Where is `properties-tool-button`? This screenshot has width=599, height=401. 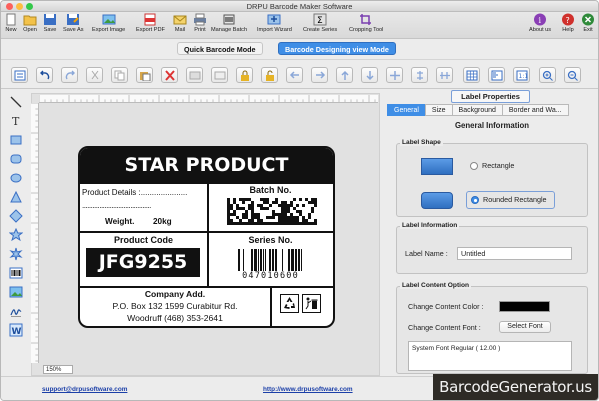 properties-tool-button is located at coordinates (19, 75).